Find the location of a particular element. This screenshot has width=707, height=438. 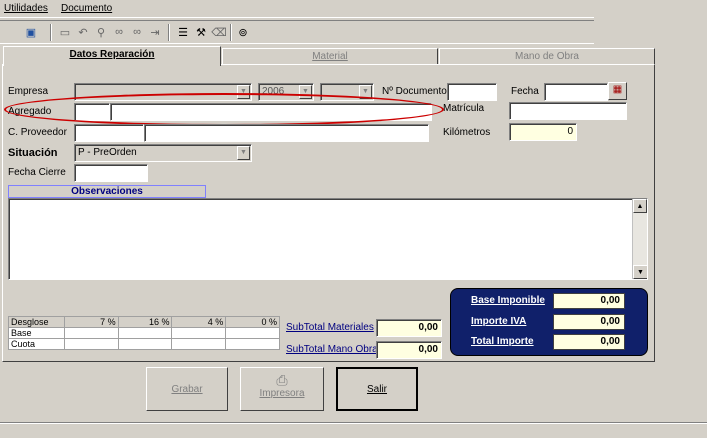

ndoc-label: Nº Documento is located at coordinates (414, 91).